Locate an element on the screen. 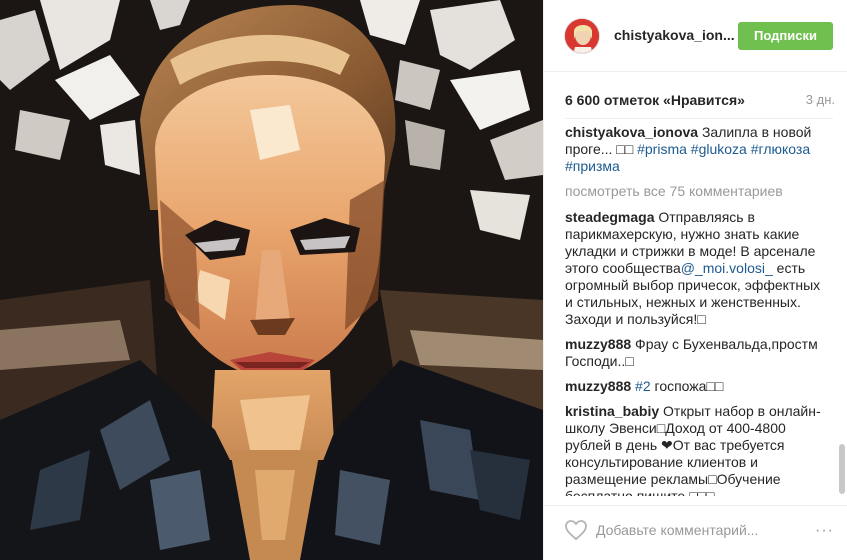 The width and height of the screenshot is (847, 560). comment-username: steadegmaga is located at coordinates (609, 217).